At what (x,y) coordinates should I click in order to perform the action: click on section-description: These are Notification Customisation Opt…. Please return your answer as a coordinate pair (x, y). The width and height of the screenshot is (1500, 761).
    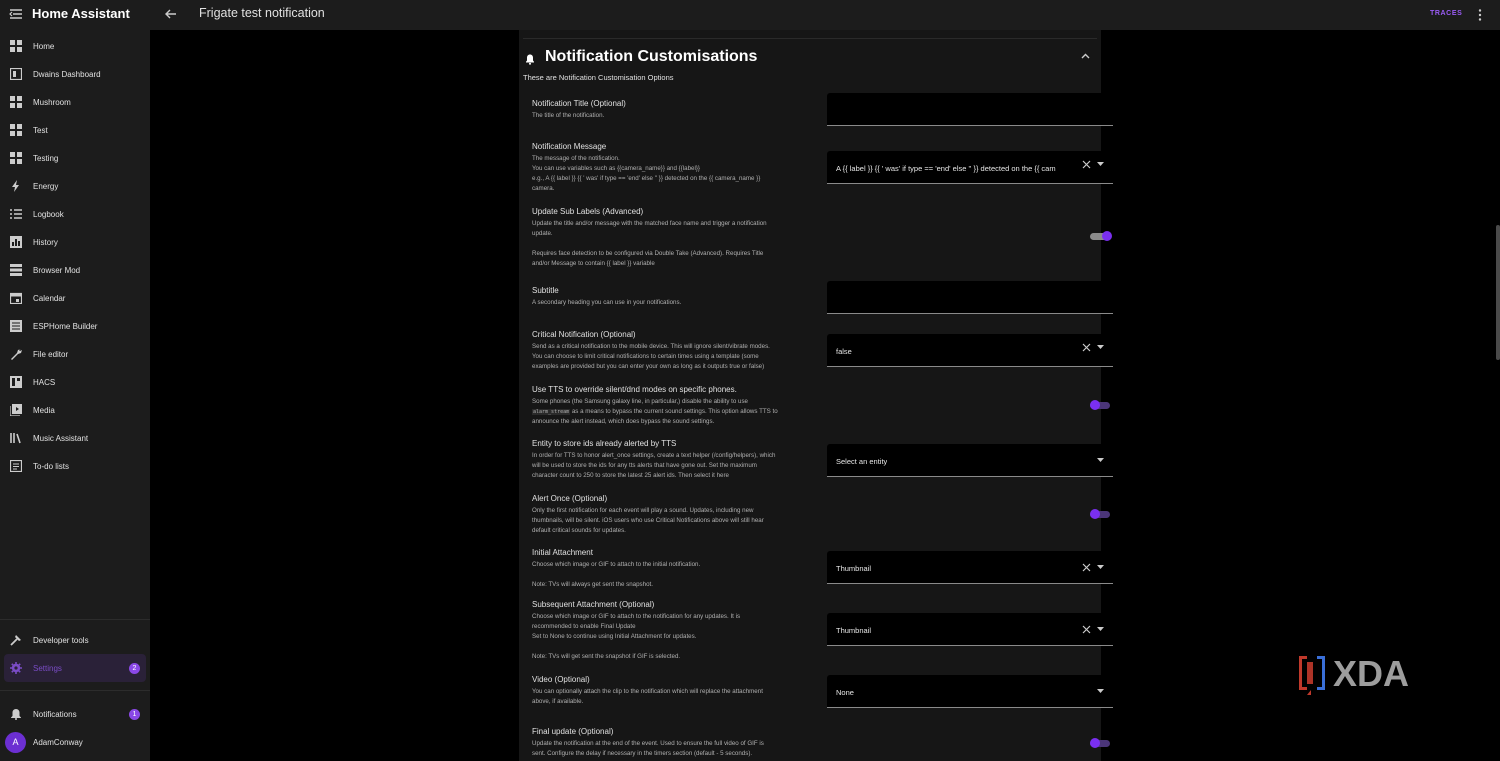
    Looking at the image, I should click on (598, 77).